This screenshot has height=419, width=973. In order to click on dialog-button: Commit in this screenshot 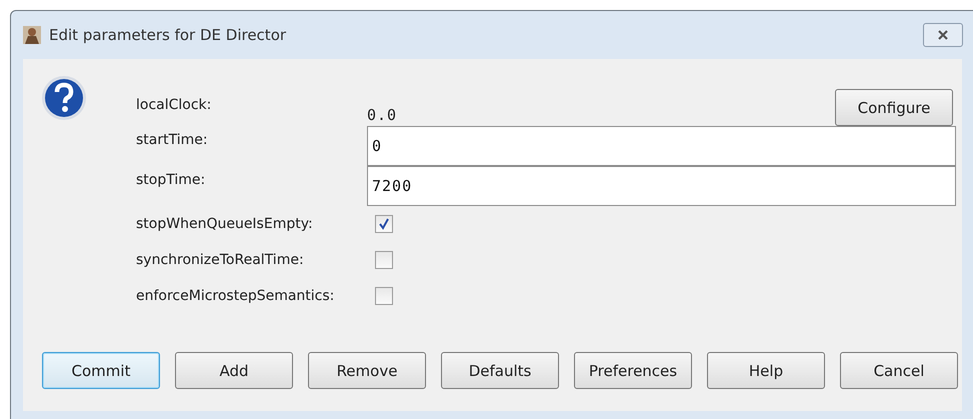, I will do `click(101, 370)`.